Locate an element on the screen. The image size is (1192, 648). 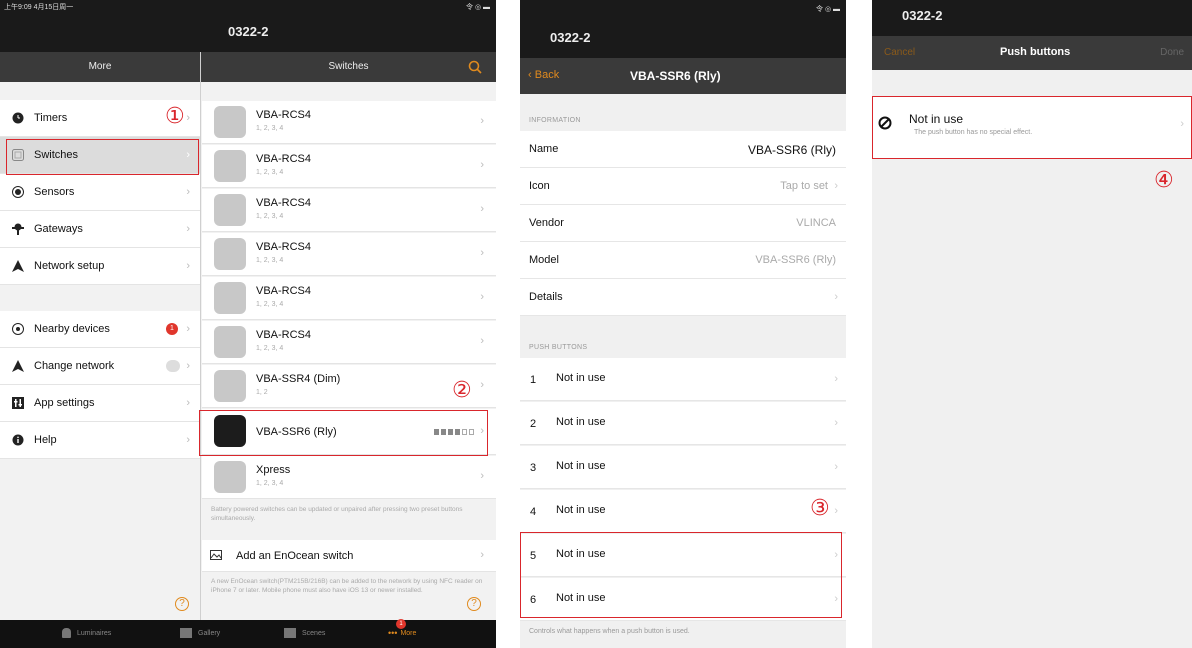
menu-item-sensors: Sensors › is located at coordinates (100, 192).